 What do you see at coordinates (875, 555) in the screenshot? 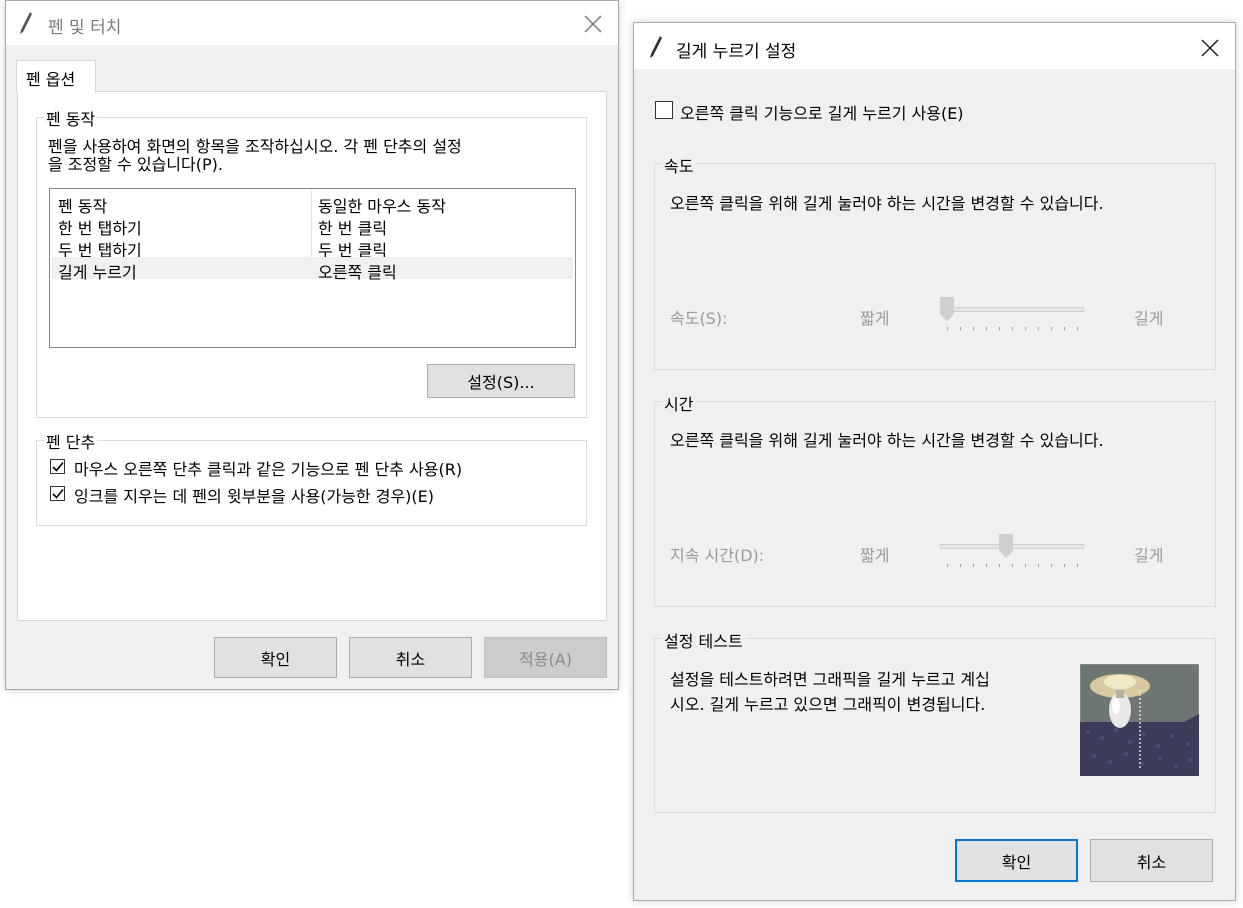
I see `duration-min-label: 짧게` at bounding box center [875, 555].